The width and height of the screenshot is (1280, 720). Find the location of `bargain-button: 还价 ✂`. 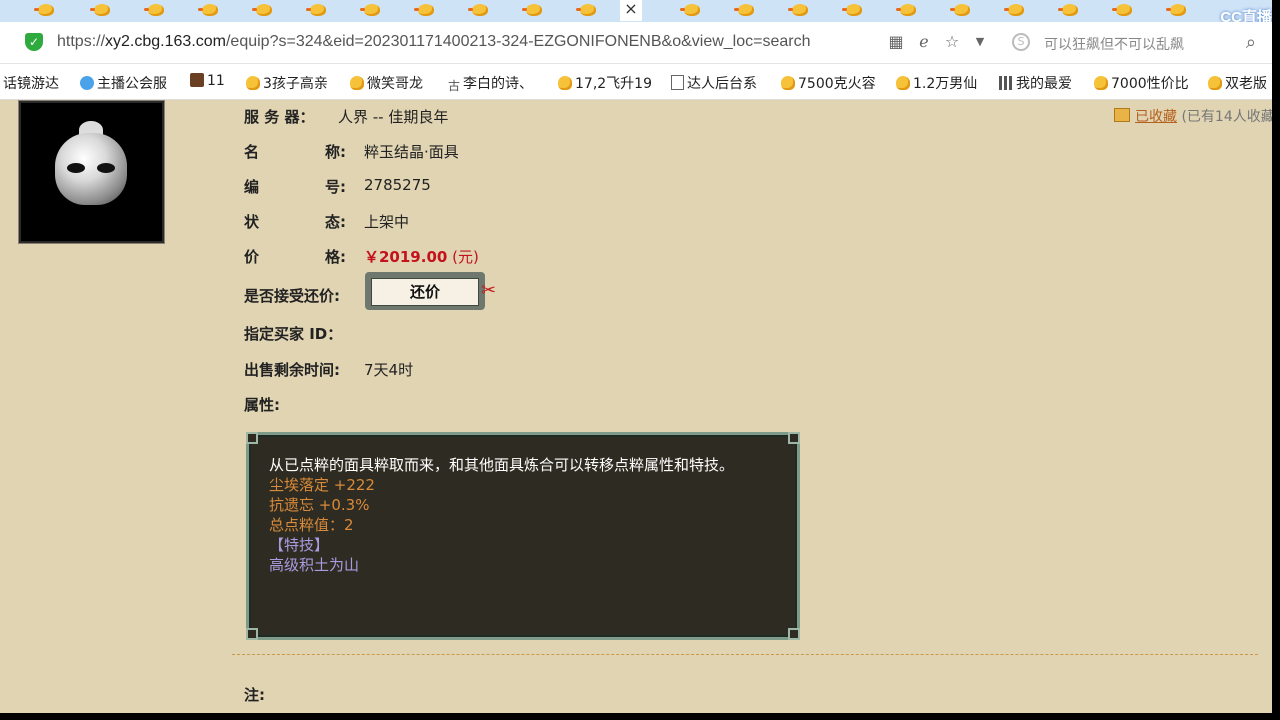

bargain-button: 还价 ✂ is located at coordinates (430, 291).